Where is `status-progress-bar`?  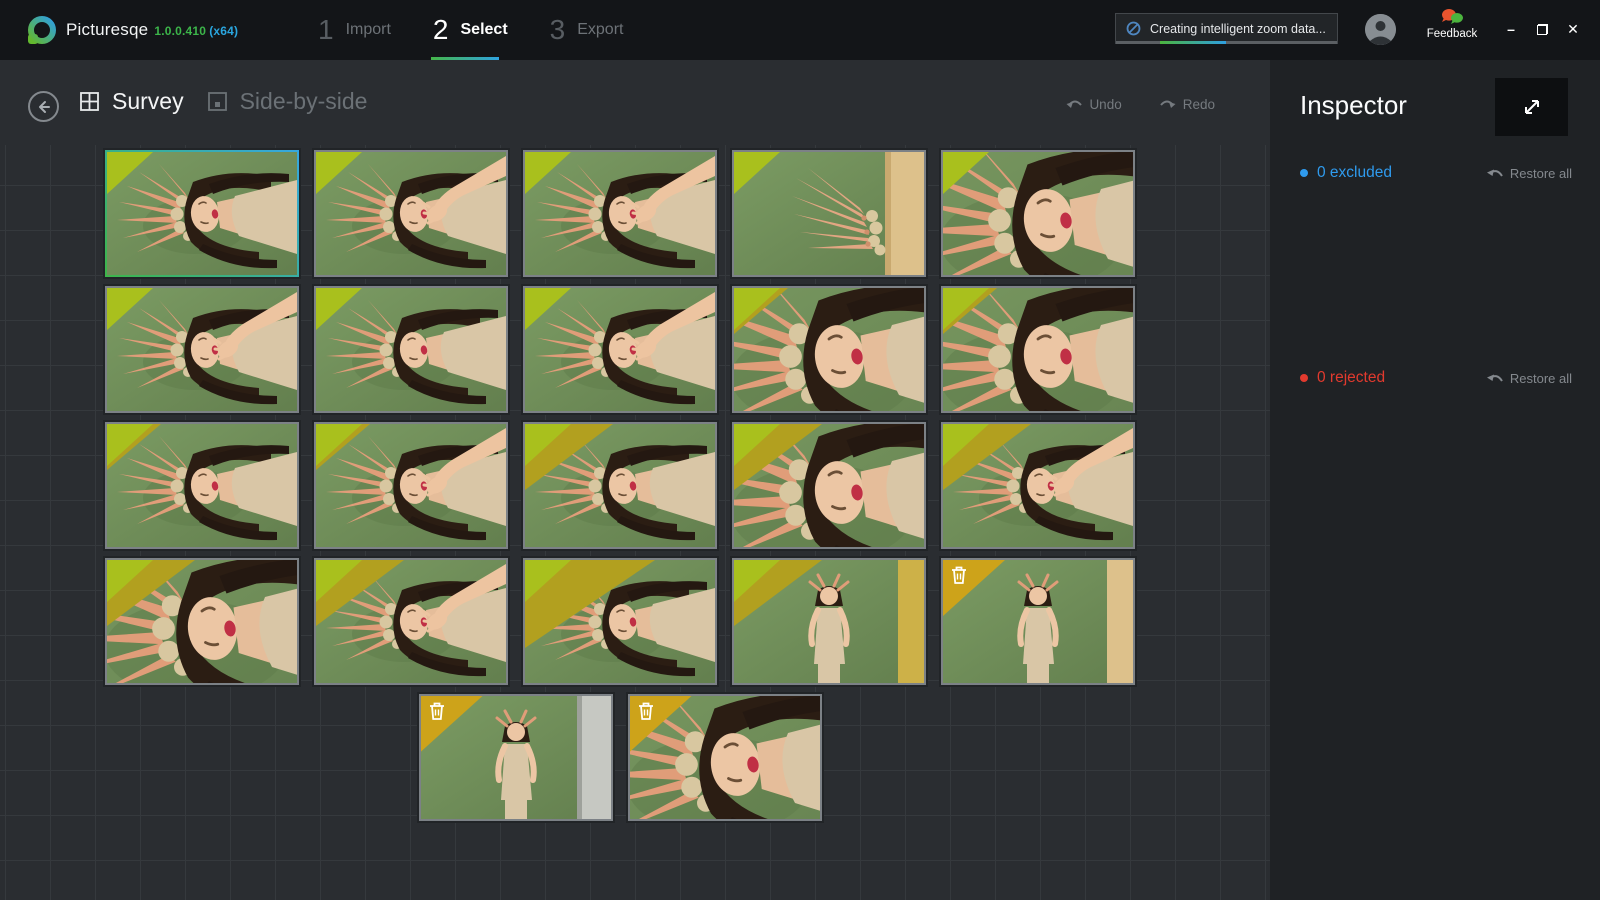
status-progress-bar is located at coordinates (1226, 42).